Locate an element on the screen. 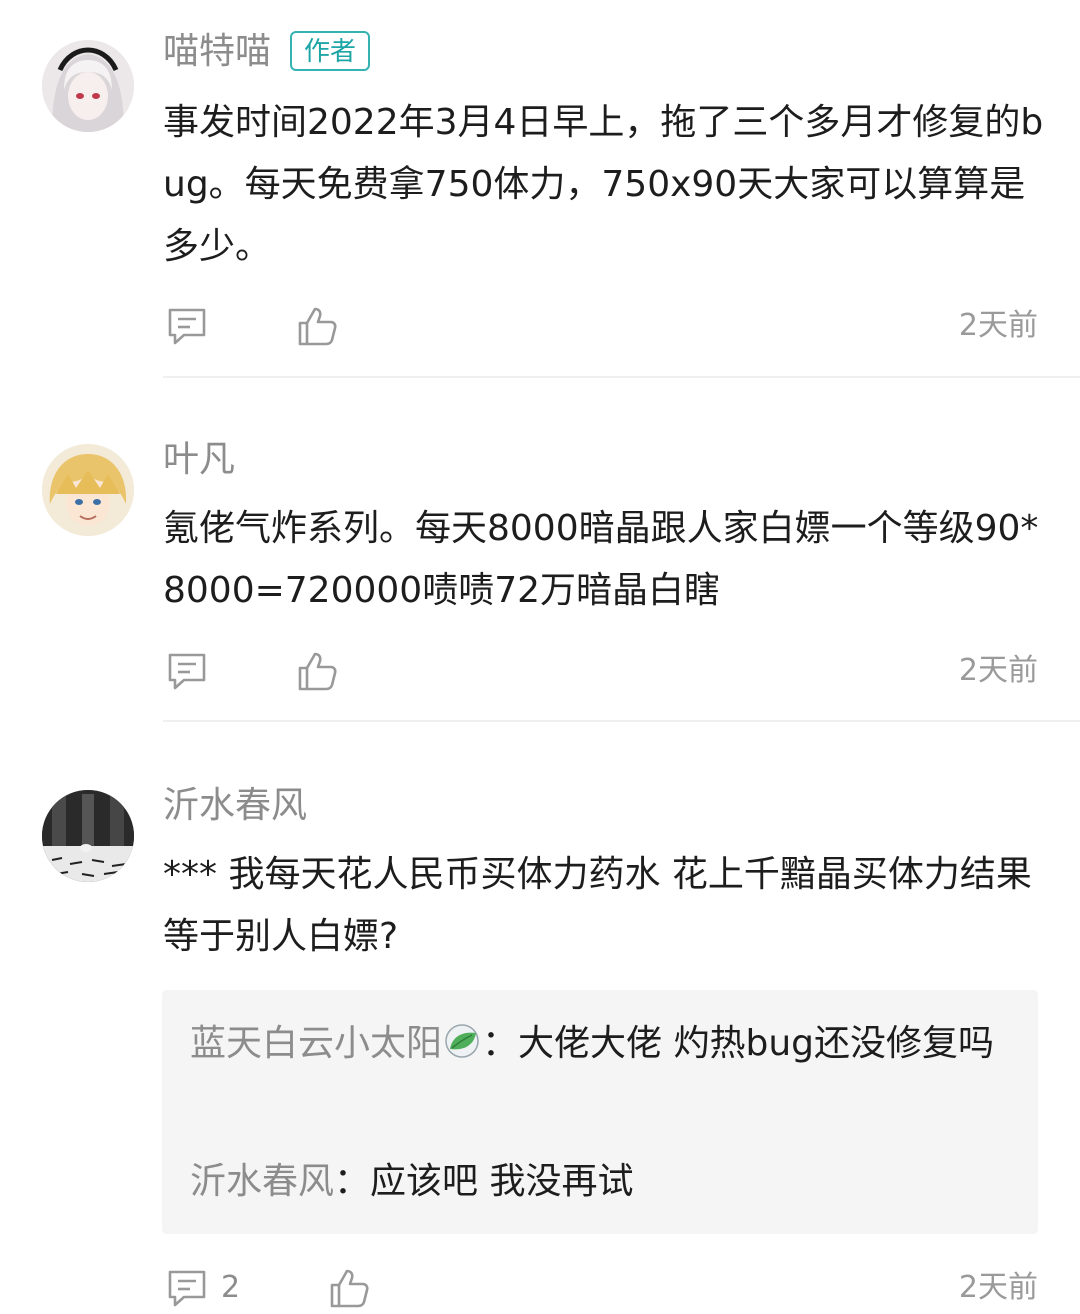 This screenshot has width=1080, height=1314. author-badge: 作者 is located at coordinates (330, 51).